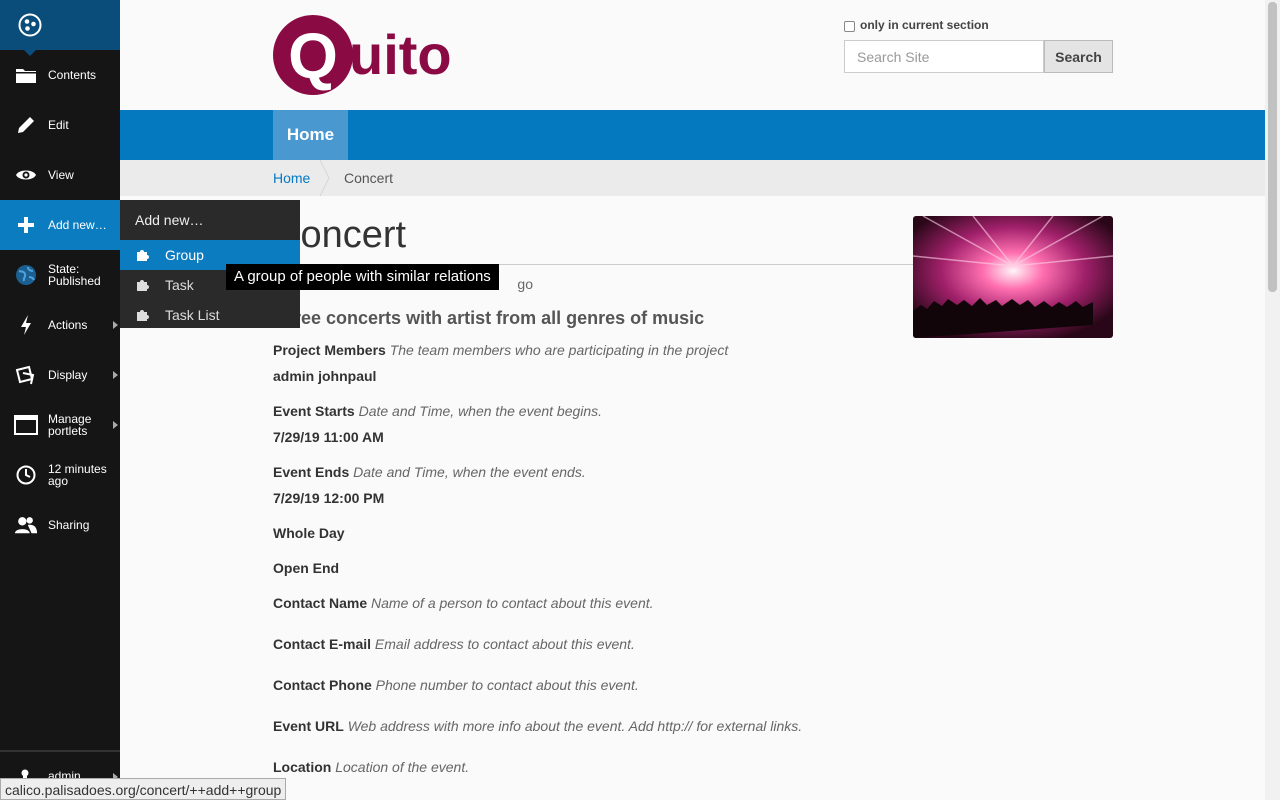 The image size is (1280, 800). Describe the element at coordinates (26, 325) in the screenshot. I see `bolt-icon` at that location.